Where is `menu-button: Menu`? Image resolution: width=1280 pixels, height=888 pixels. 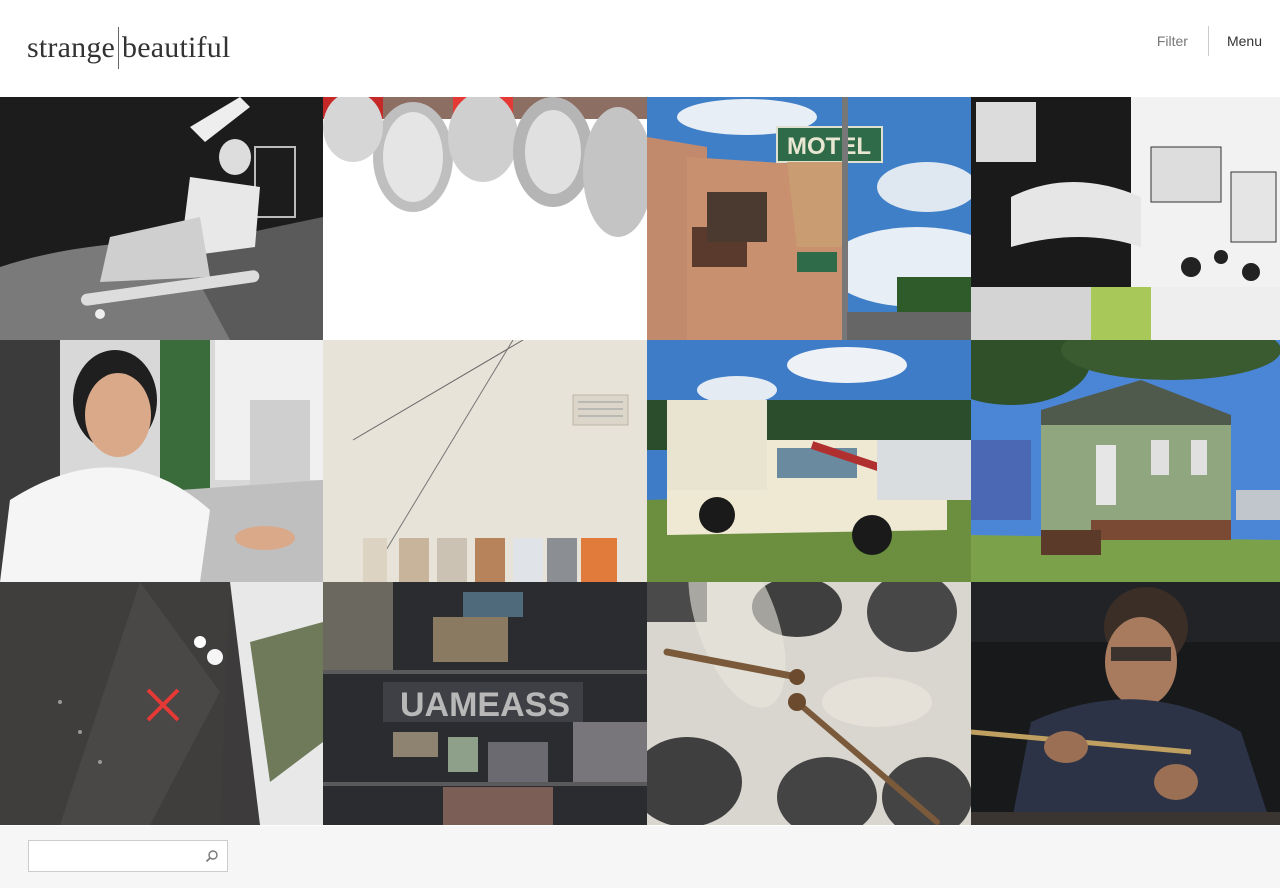
menu-button: Menu is located at coordinates (1235, 41).